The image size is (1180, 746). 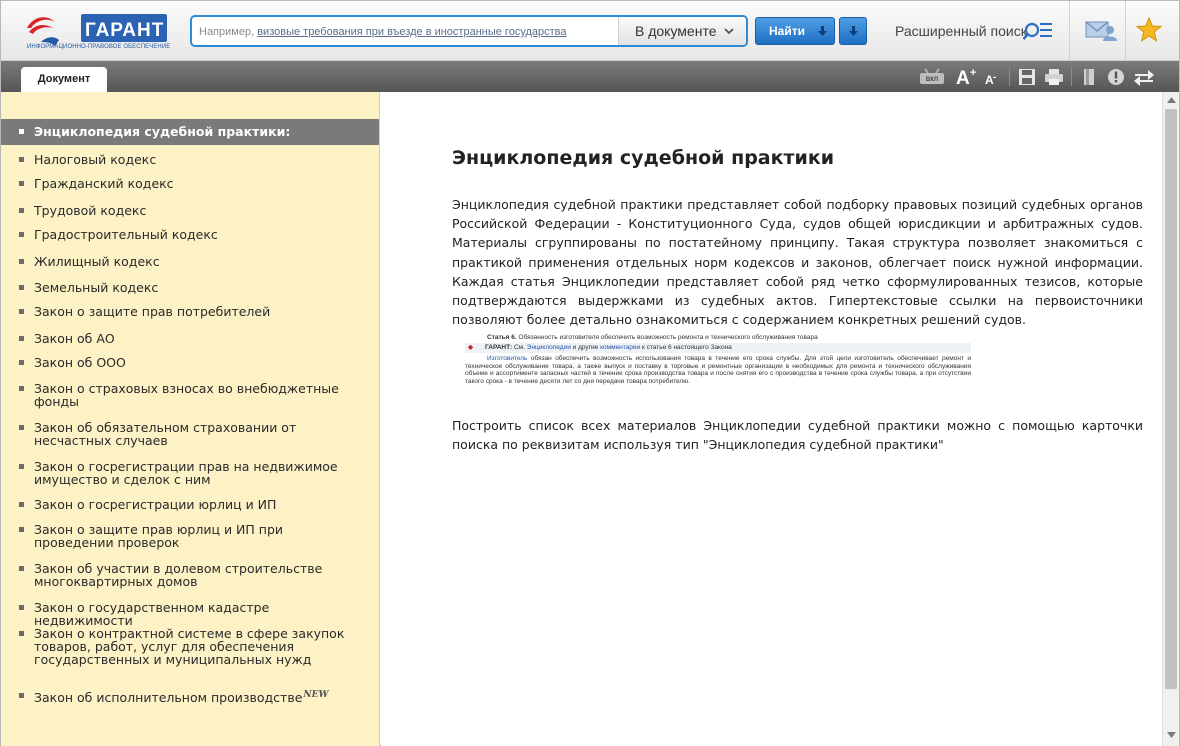 What do you see at coordinates (966, 77) in the screenshot?
I see `font-increase-icon: A +` at bounding box center [966, 77].